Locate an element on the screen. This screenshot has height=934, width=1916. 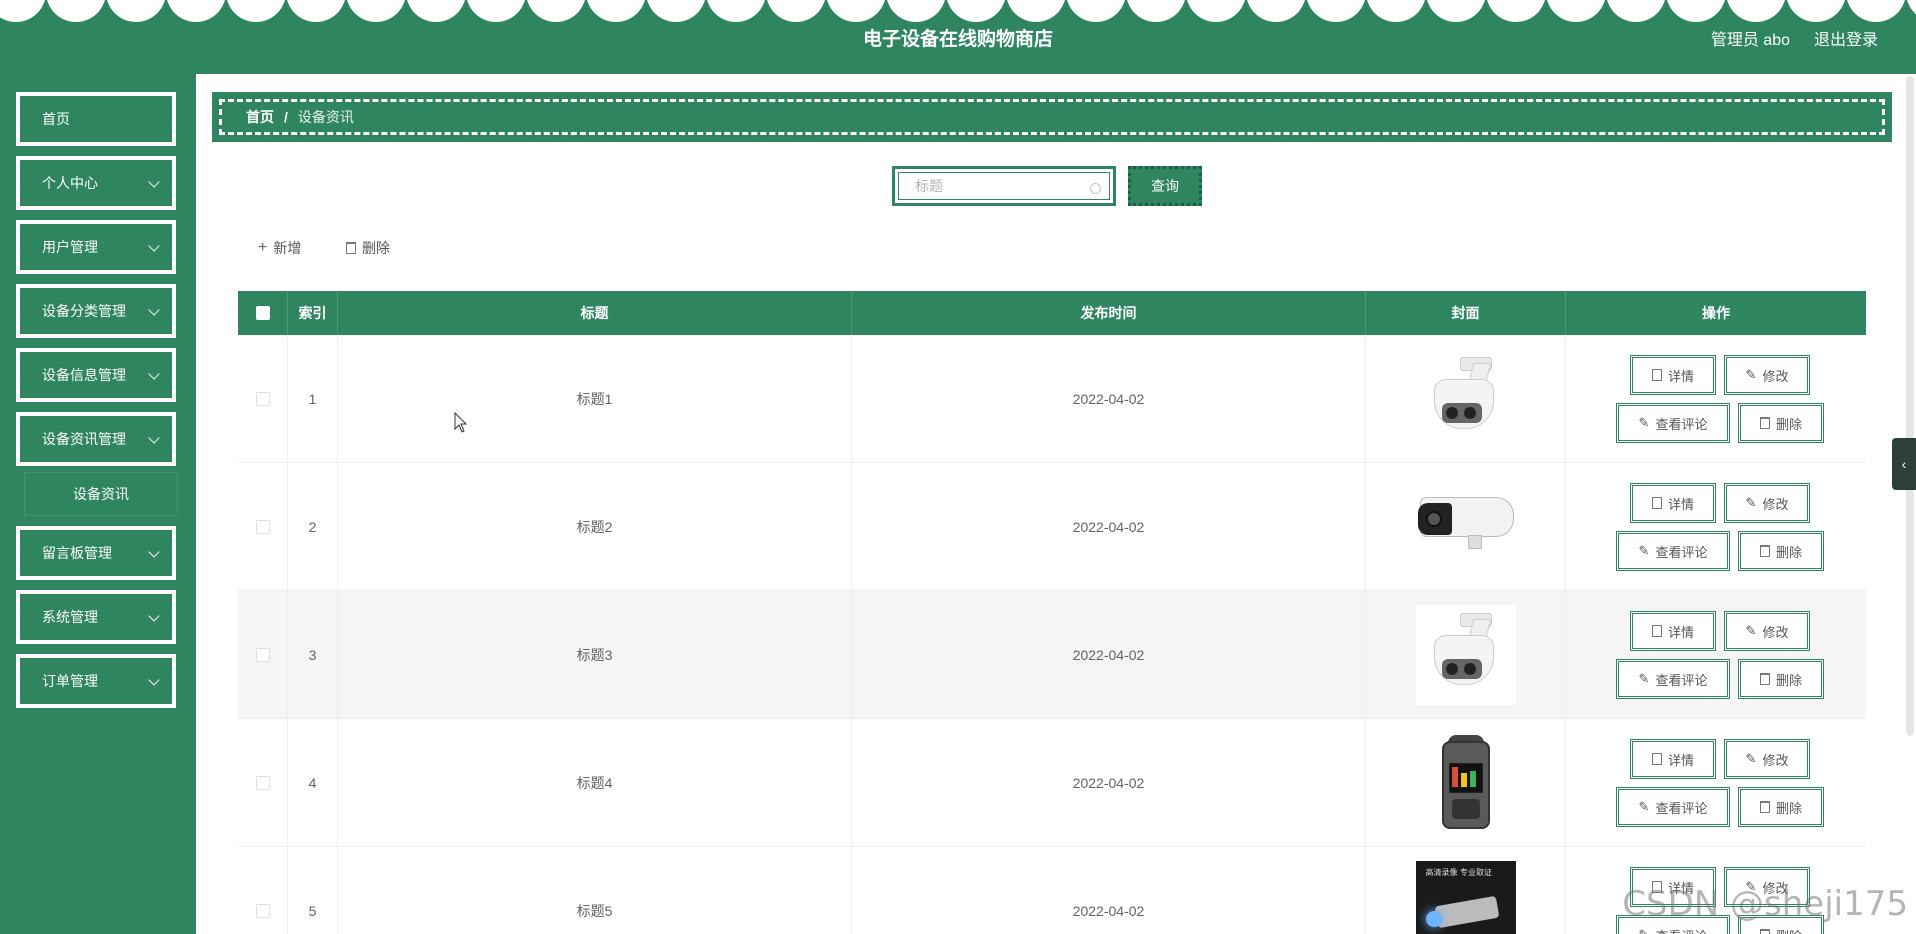
add-button: + 新增 is located at coordinates (279, 248).